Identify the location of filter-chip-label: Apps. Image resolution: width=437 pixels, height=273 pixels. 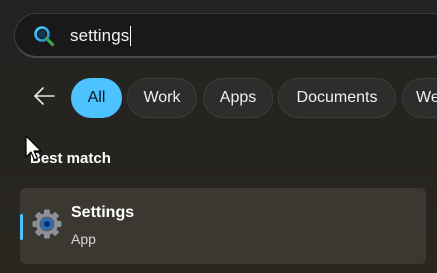
(238, 97).